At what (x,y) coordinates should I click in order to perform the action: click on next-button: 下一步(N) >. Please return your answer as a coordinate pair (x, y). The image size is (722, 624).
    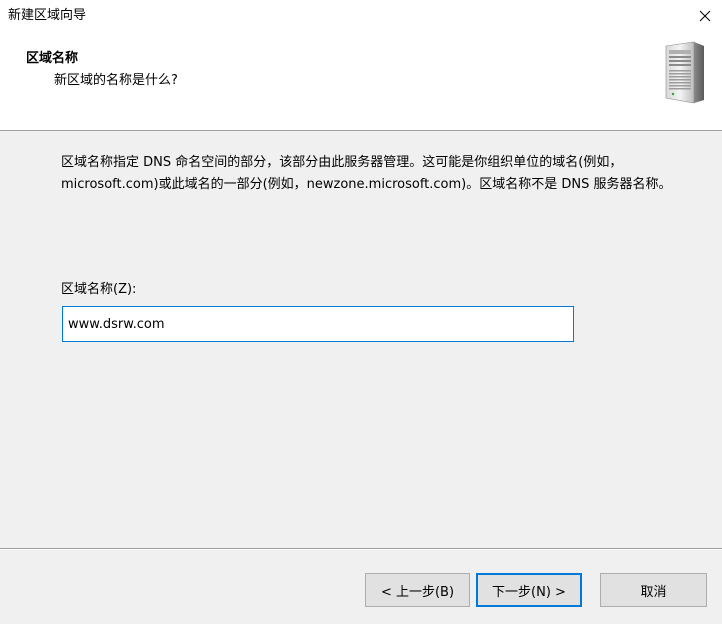
    Looking at the image, I should click on (529, 590).